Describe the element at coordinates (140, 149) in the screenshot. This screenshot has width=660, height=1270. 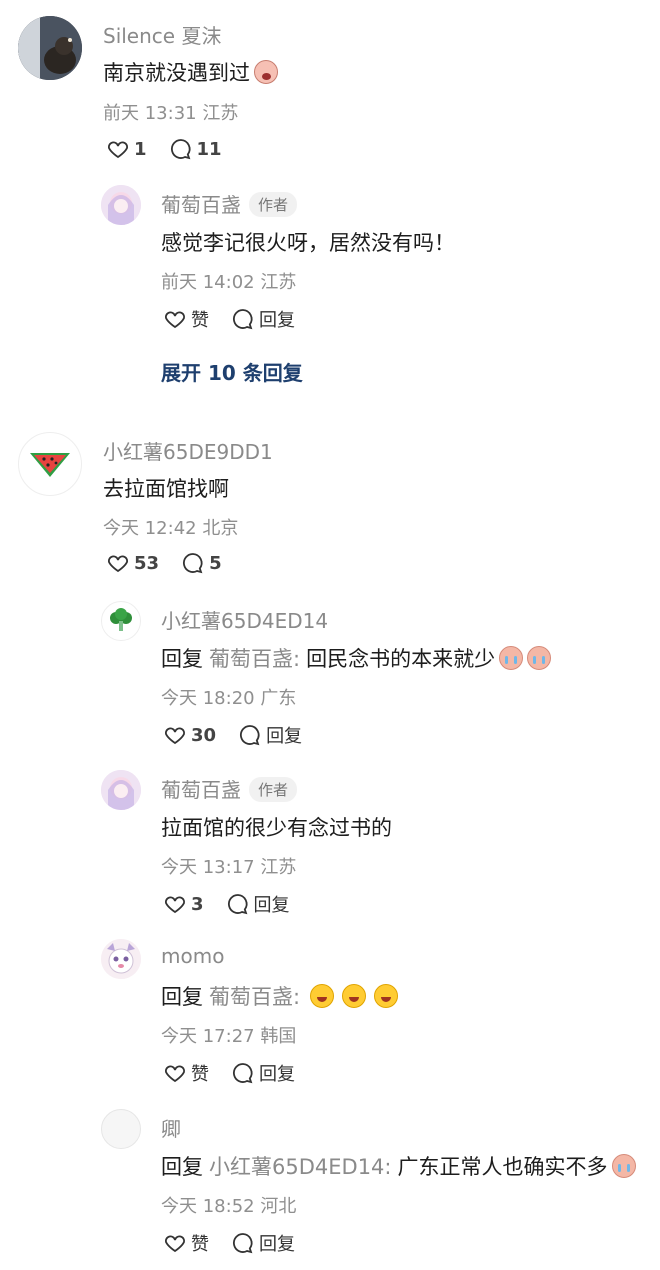
I see `like-count: 1` at that location.